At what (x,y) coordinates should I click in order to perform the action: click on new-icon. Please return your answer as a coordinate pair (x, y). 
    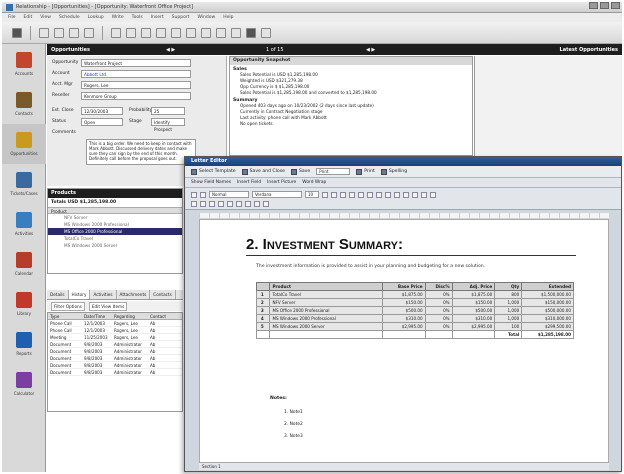
    Looking at the image, I should click on (44, 32).